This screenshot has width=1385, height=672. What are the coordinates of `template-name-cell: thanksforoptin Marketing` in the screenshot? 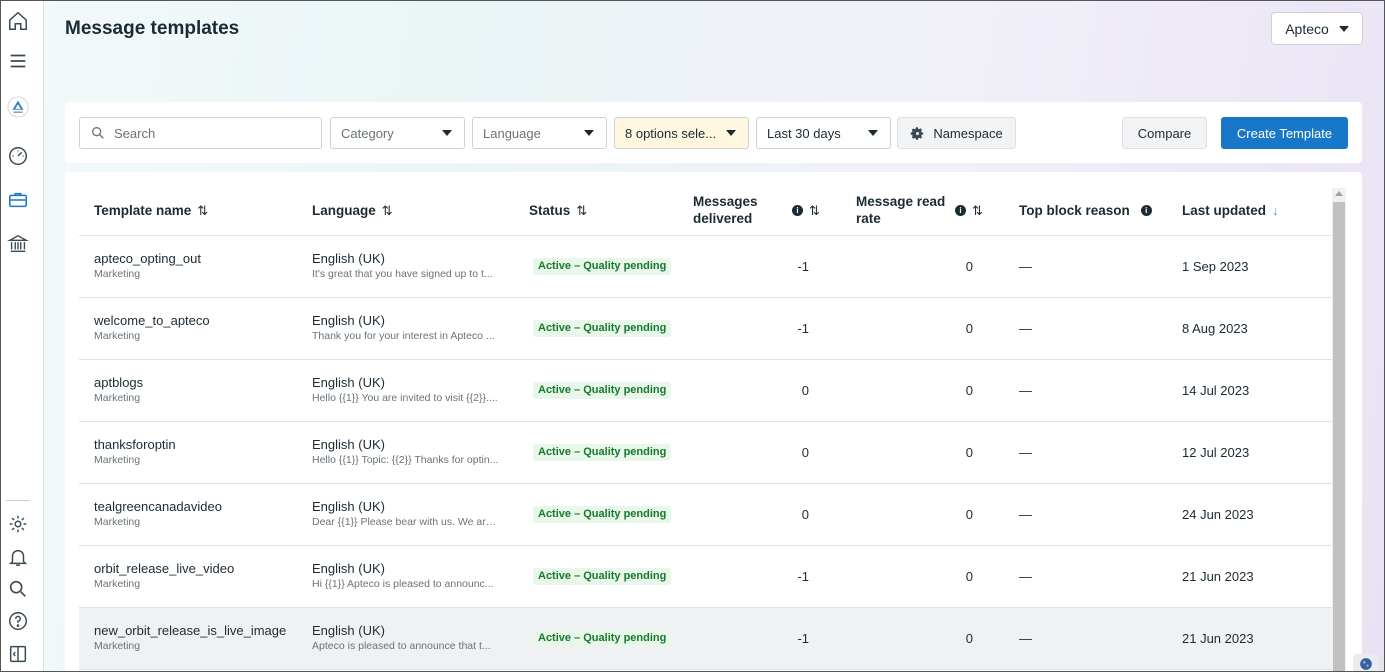 It's located at (135, 451).